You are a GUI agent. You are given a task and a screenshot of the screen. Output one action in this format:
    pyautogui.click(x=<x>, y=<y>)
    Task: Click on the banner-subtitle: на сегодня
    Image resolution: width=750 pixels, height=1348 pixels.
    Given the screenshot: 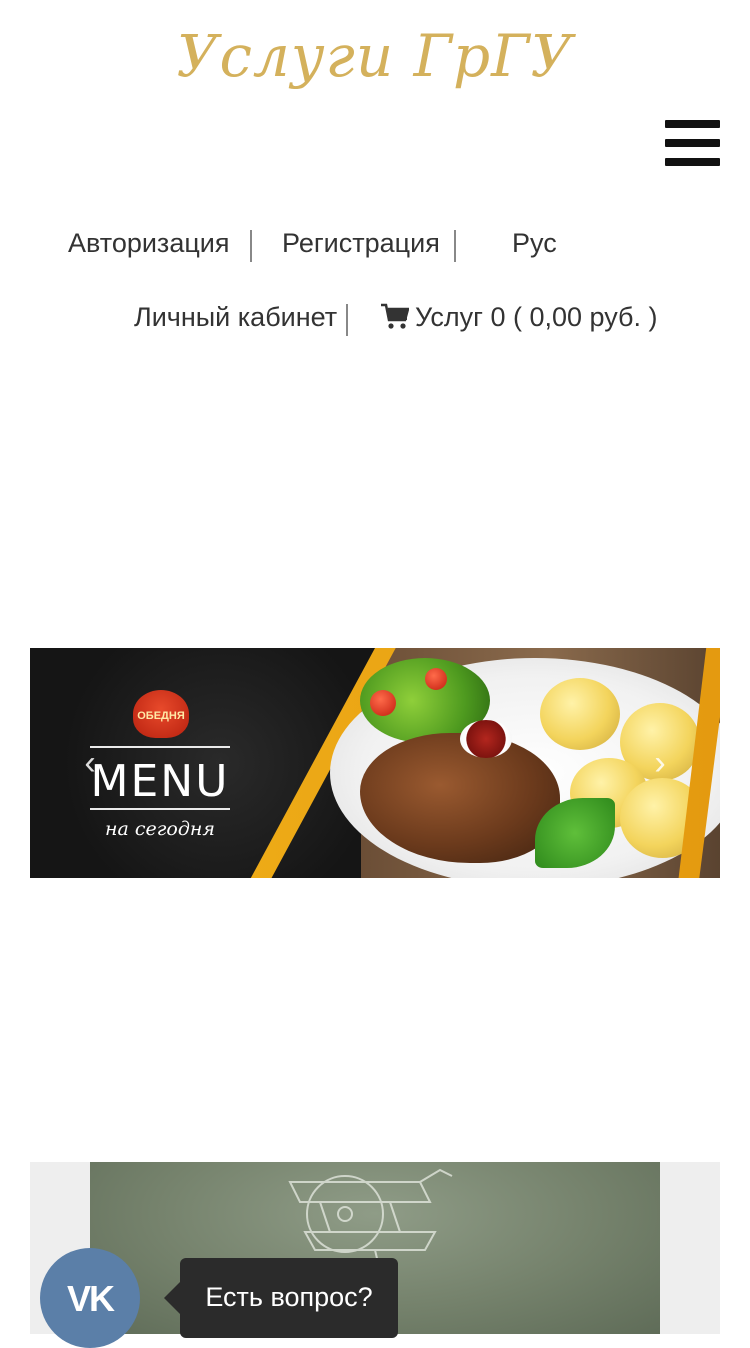 What is the action you would take?
    pyautogui.click(x=160, y=829)
    